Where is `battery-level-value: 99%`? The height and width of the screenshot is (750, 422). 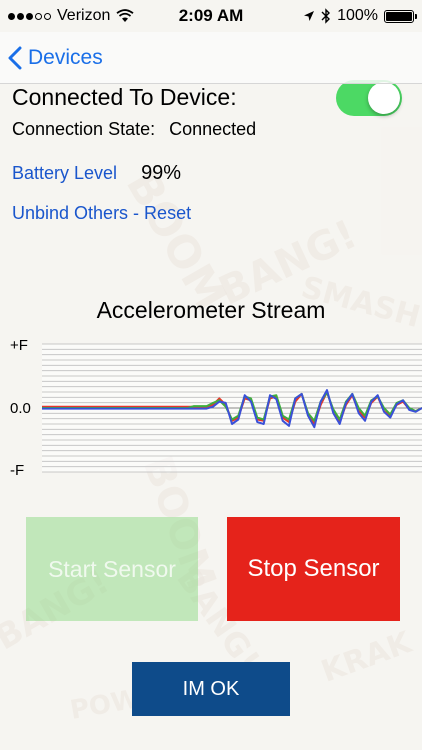
battery-level-value: 99% is located at coordinates (161, 173).